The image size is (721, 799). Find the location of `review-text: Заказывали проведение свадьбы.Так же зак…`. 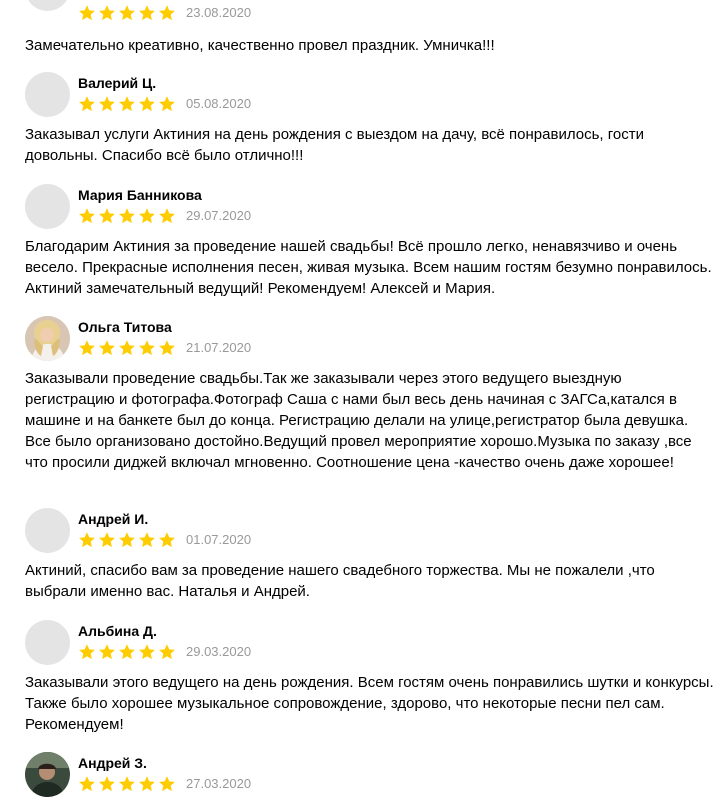

review-text: Заказывали проведение свадьбы.Так же зак… is located at coordinates (358, 420).